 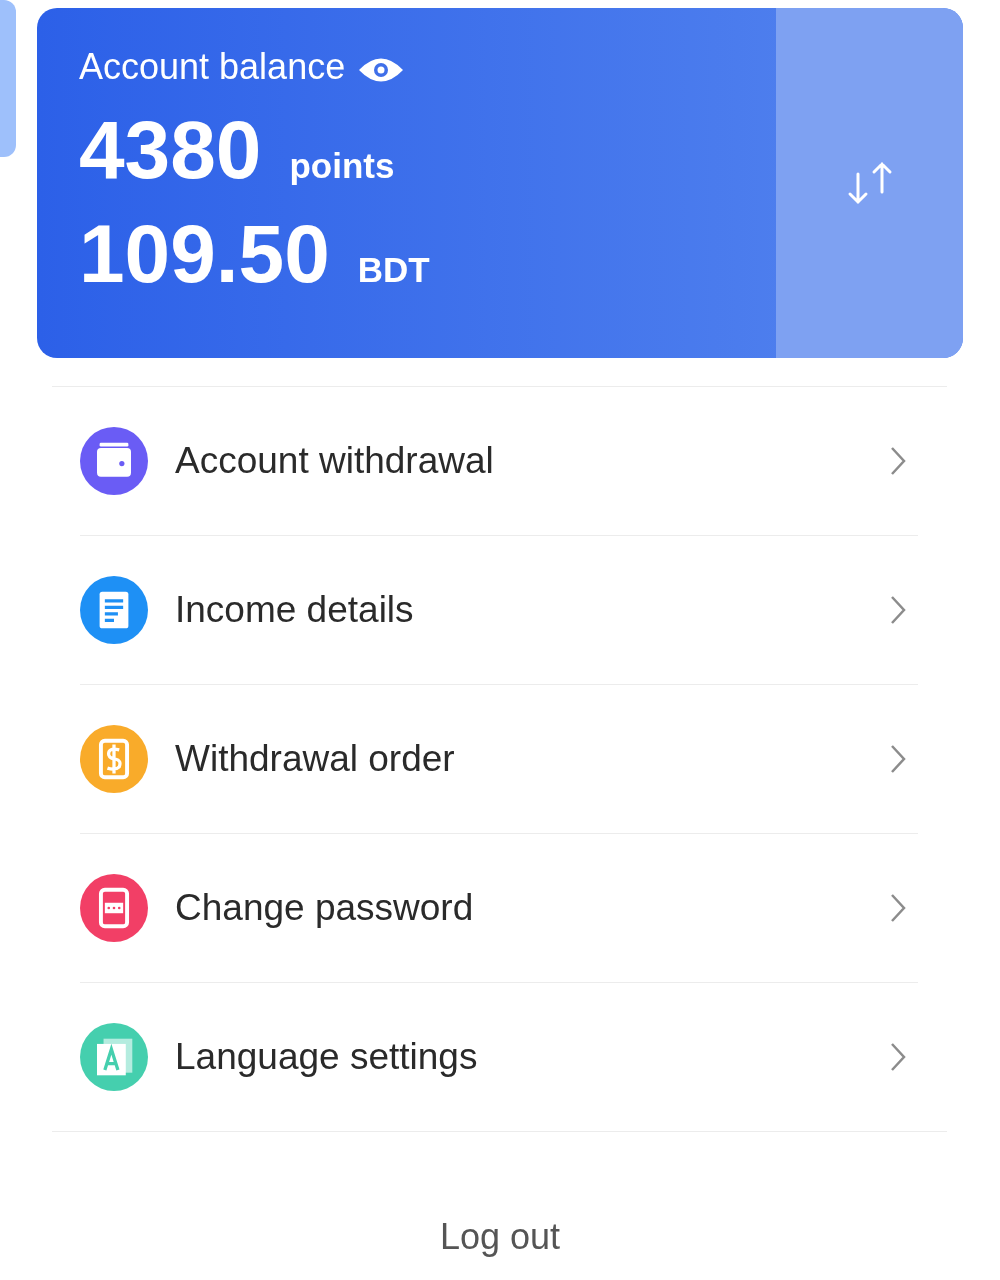 I want to click on balance-title: Account balance, so click(x=212, y=67).